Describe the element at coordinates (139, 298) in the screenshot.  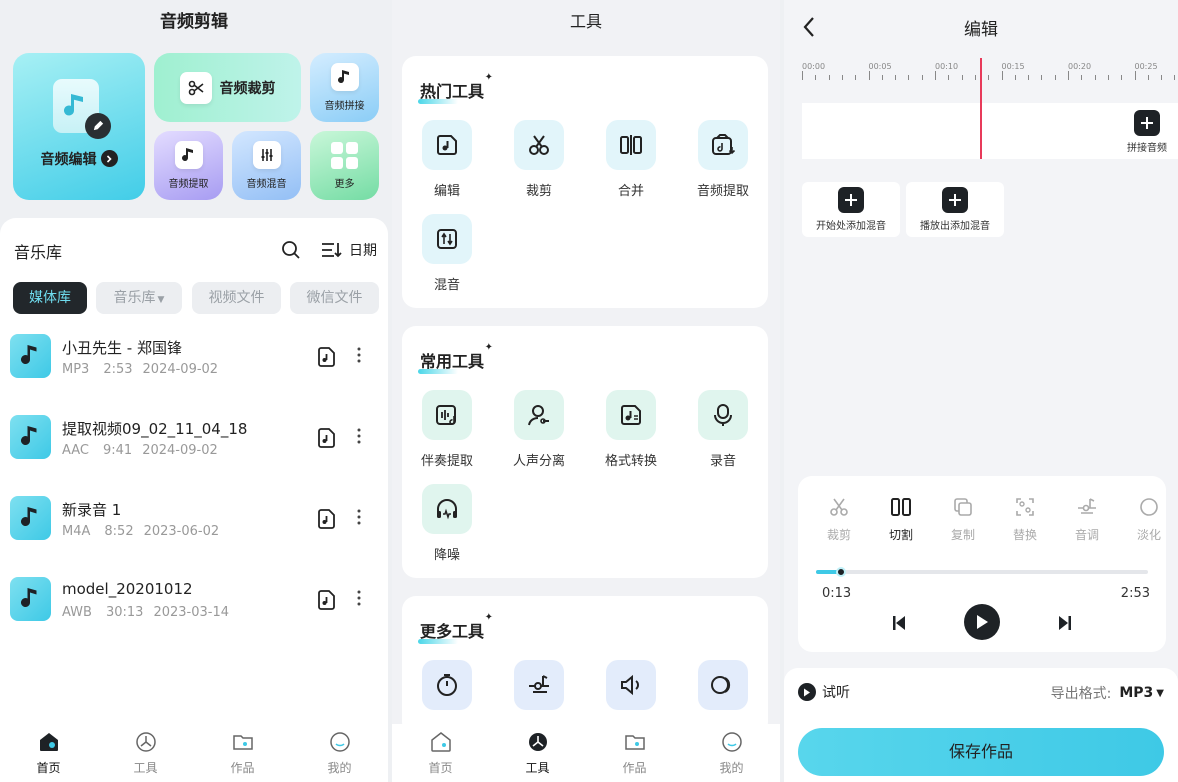
I see `filter-music-library: 音乐库 ▼` at that location.